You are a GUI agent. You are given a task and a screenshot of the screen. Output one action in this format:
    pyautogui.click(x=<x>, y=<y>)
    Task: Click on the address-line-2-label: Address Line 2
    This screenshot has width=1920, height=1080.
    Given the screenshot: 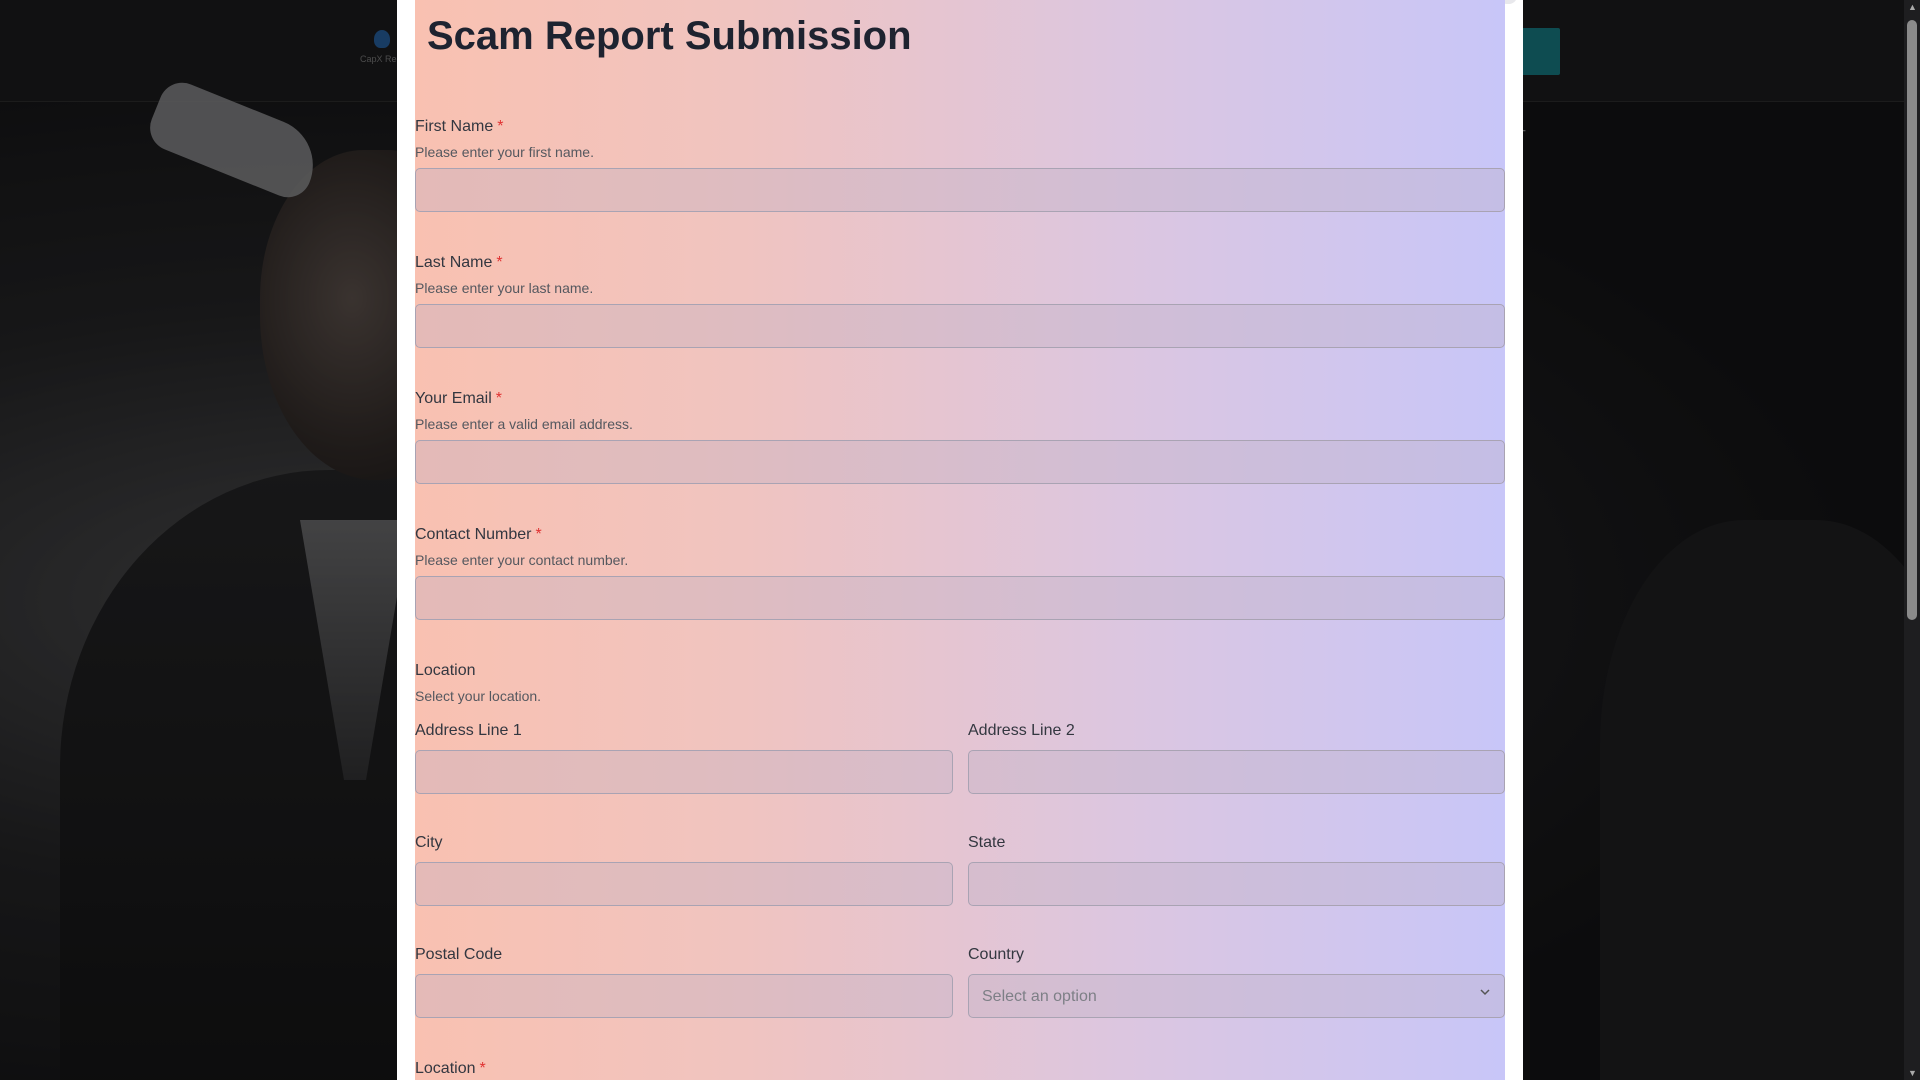 What is the action you would take?
    pyautogui.click(x=1021, y=730)
    